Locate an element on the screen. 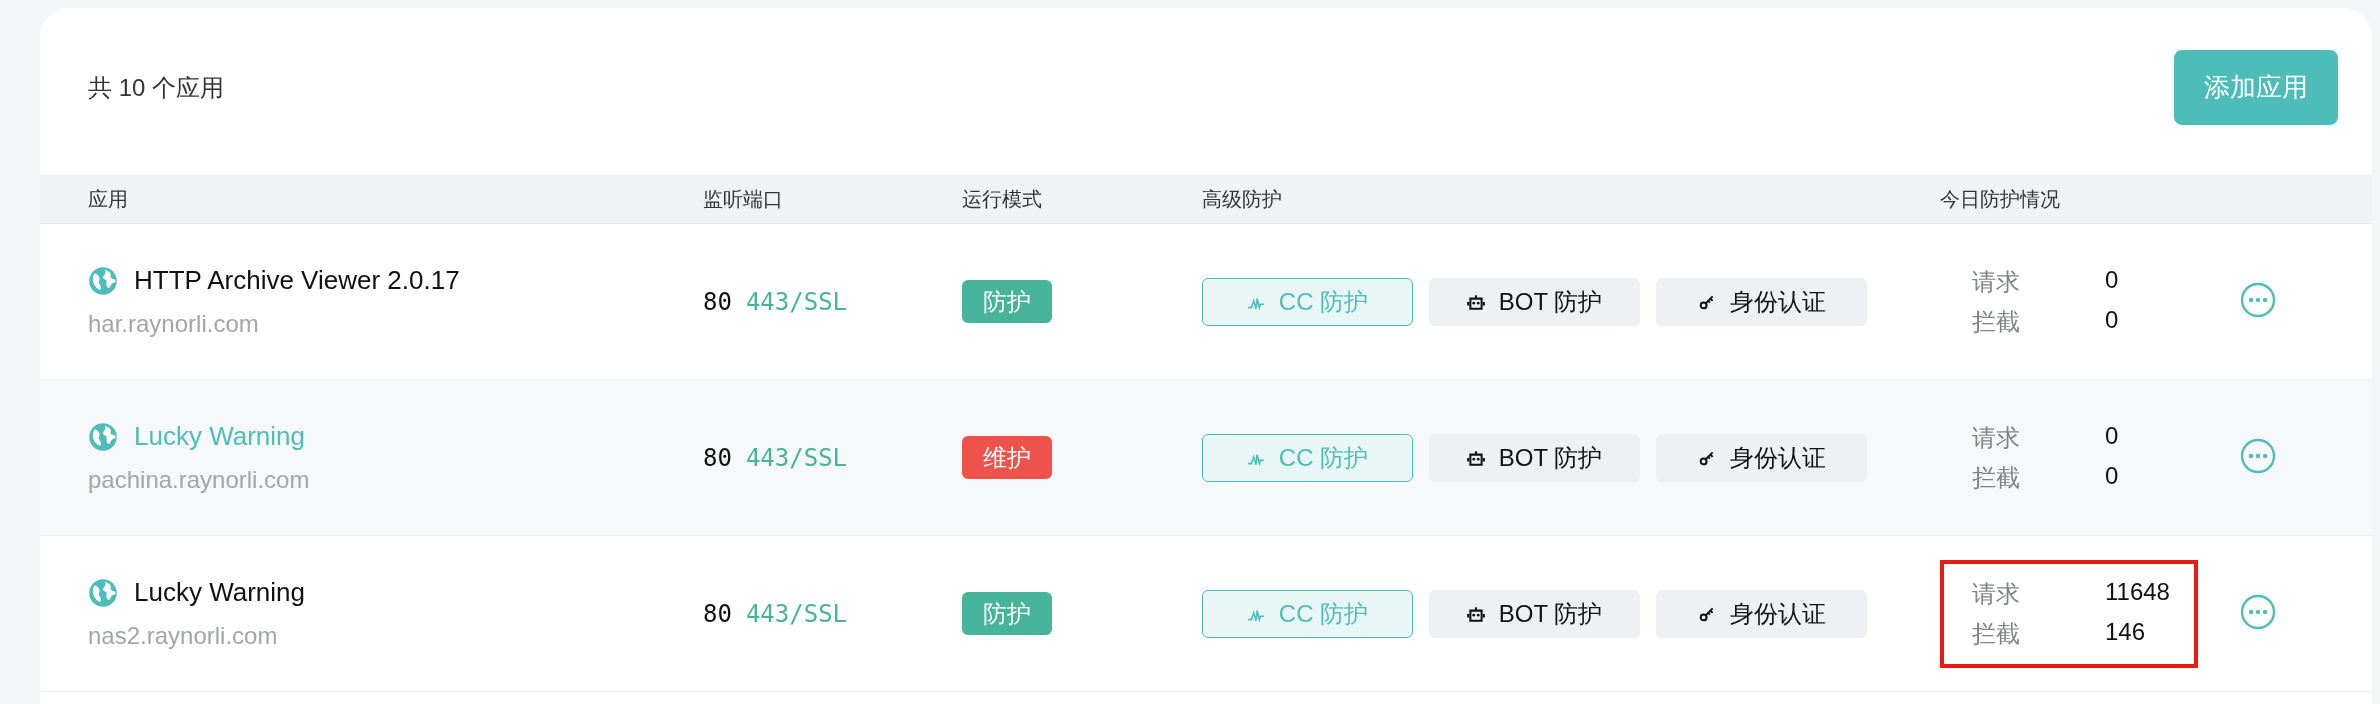 This screenshot has height=704, width=2380. column-header: 高级防护 is located at coordinates (1242, 199).